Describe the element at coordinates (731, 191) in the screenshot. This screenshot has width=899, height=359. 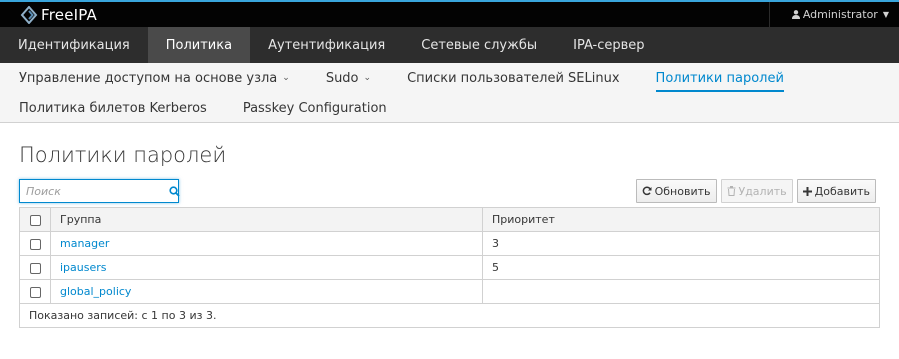
I see `trash-icon` at that location.